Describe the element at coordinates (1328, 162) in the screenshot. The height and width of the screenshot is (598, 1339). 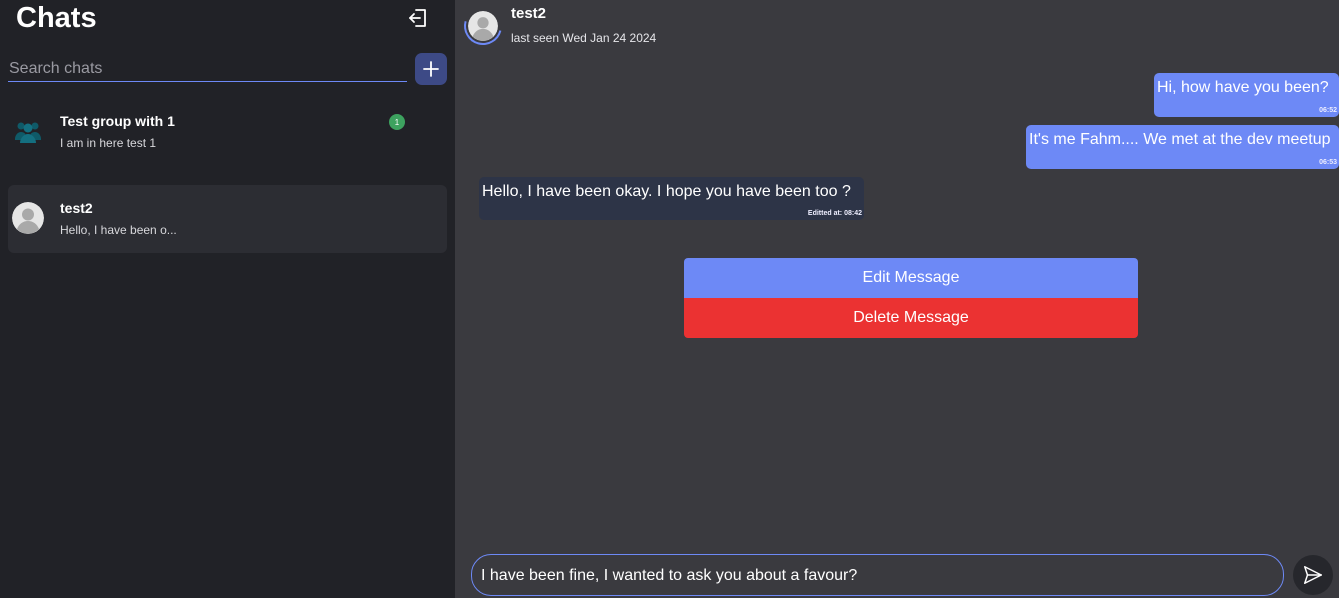
I see `message-time: 06:53` at that location.